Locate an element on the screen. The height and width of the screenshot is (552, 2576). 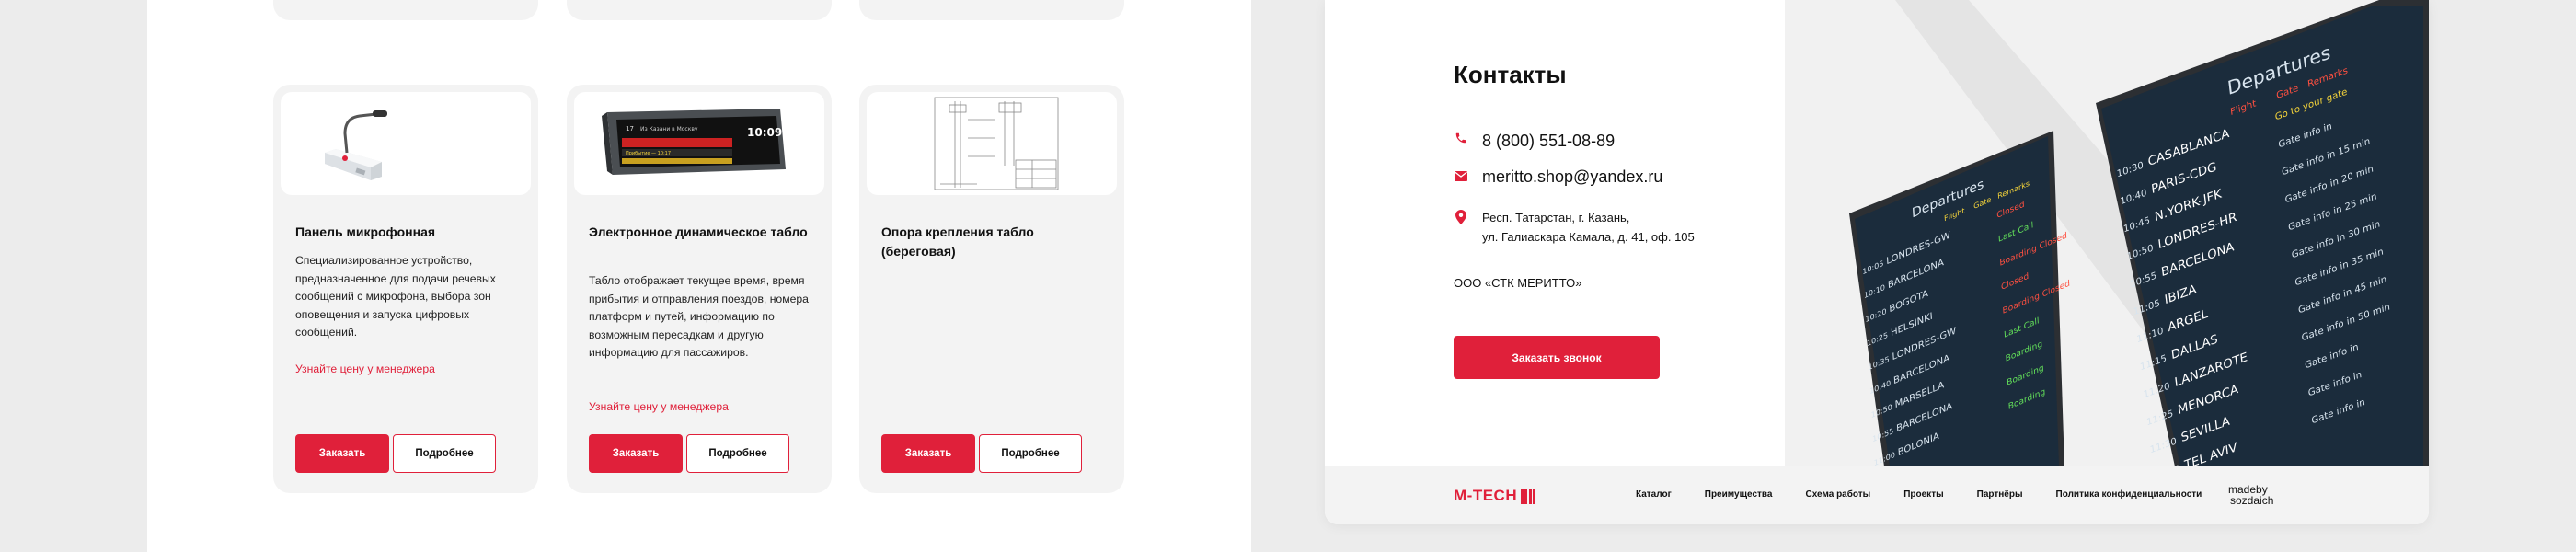
madeby-line: sozdaich is located at coordinates (2252, 500).